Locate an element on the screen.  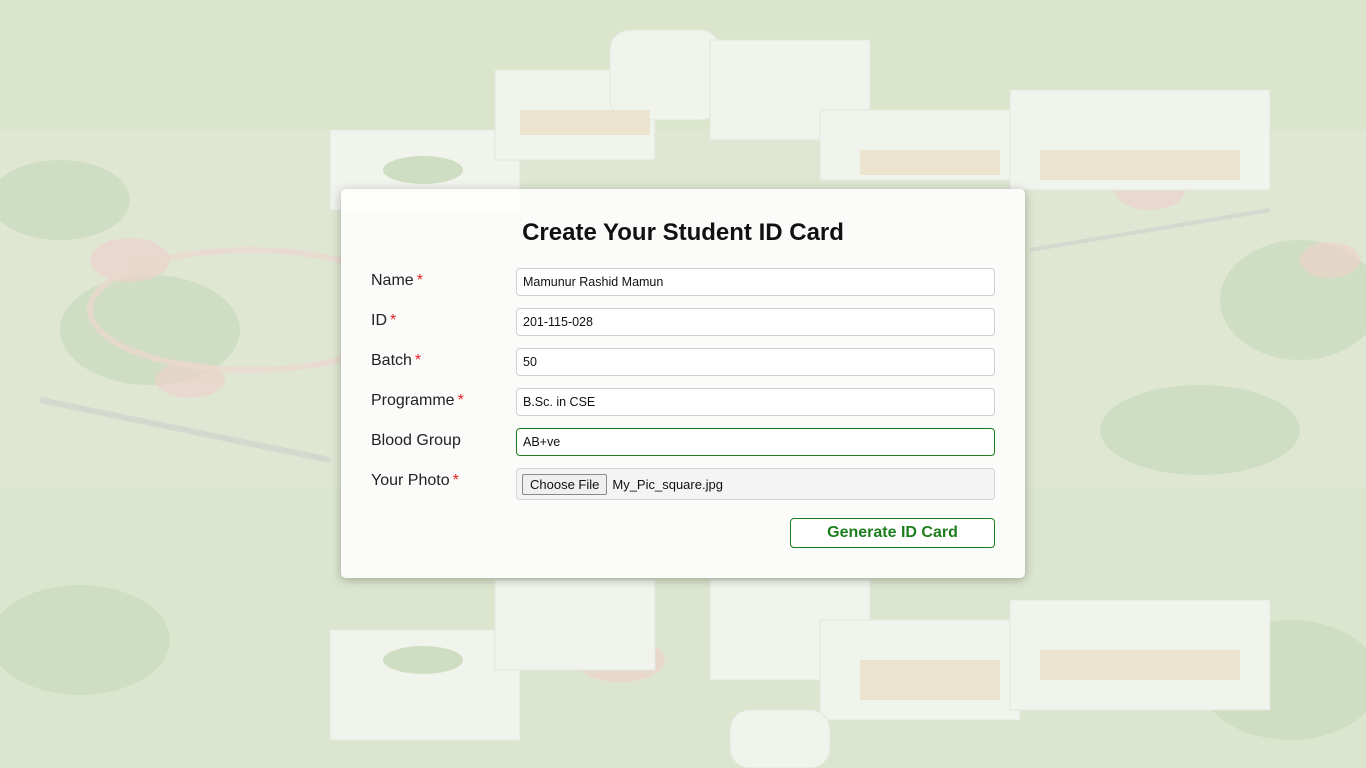
selected-file-name: My_Pic_square.jpg is located at coordinates (667, 484).